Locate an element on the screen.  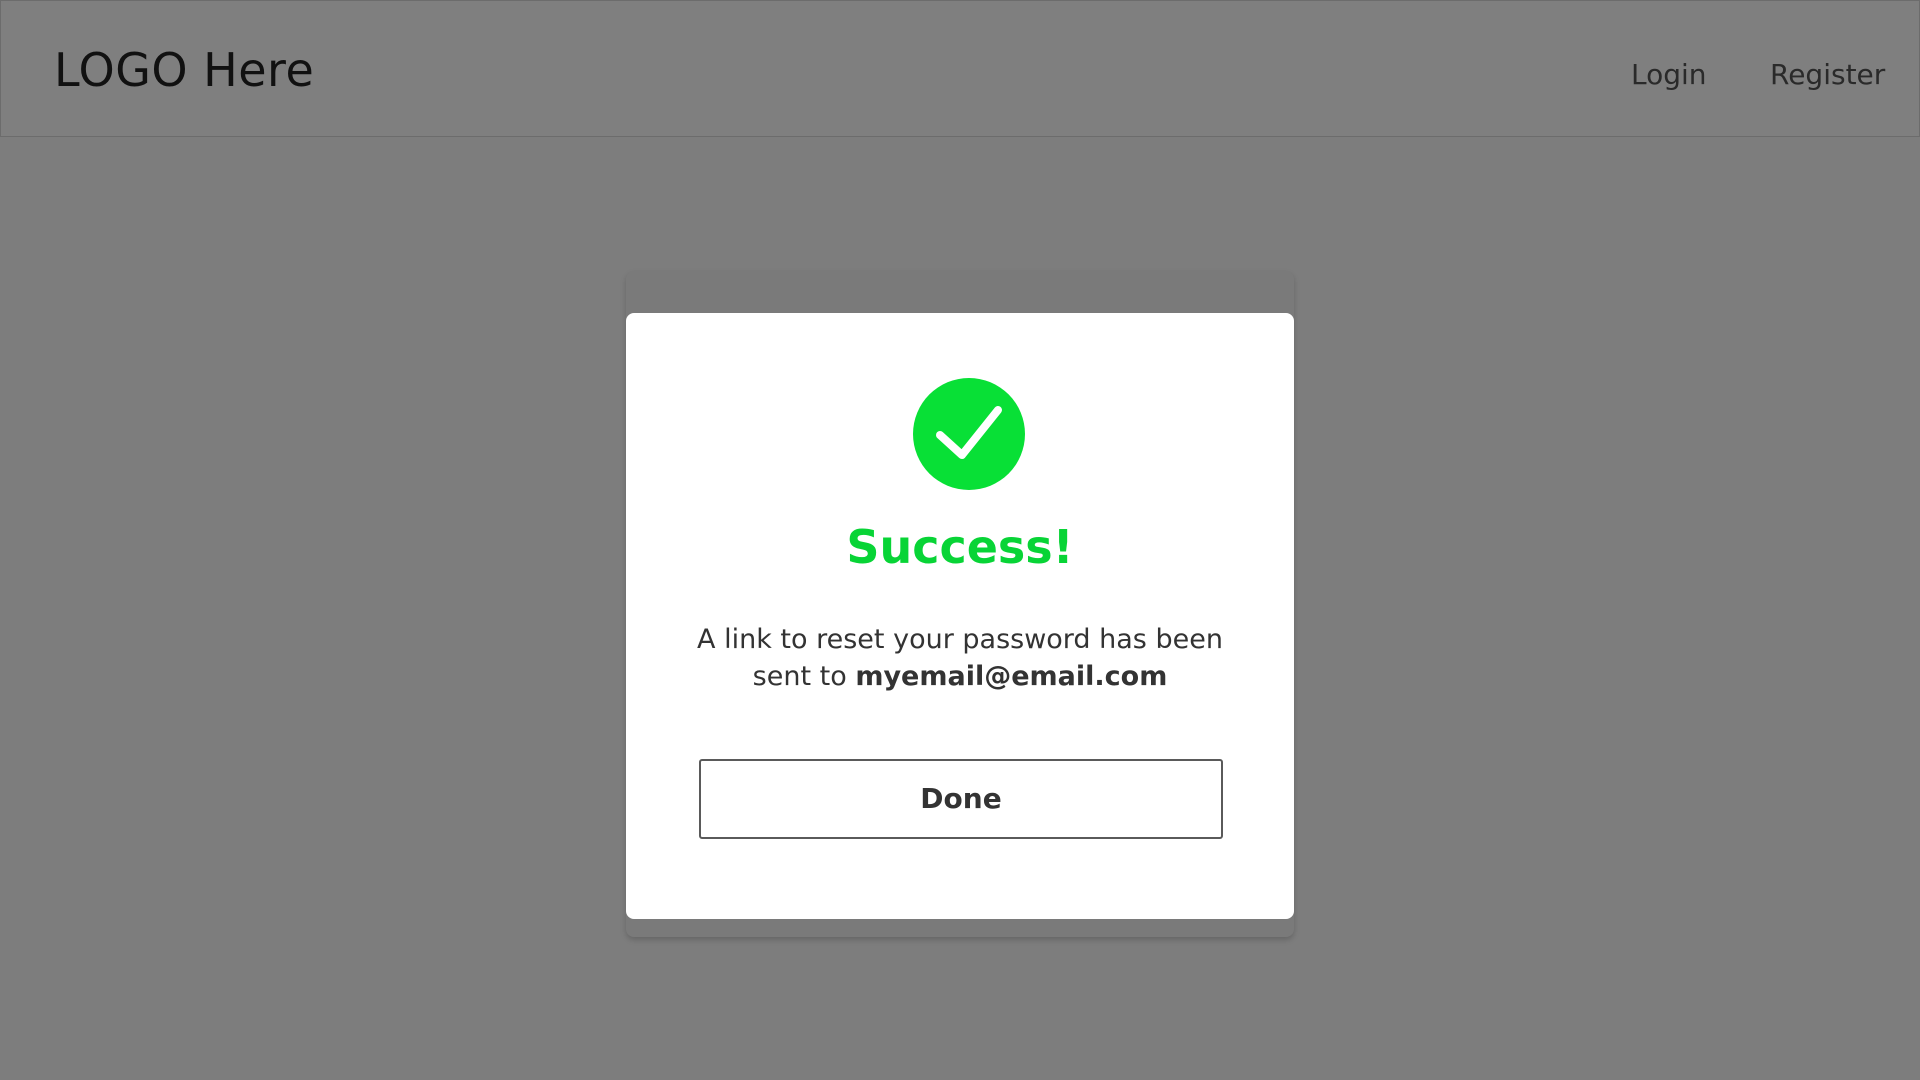
top-navigation-bar: LOGO Here Login Register is located at coordinates (960, 68).